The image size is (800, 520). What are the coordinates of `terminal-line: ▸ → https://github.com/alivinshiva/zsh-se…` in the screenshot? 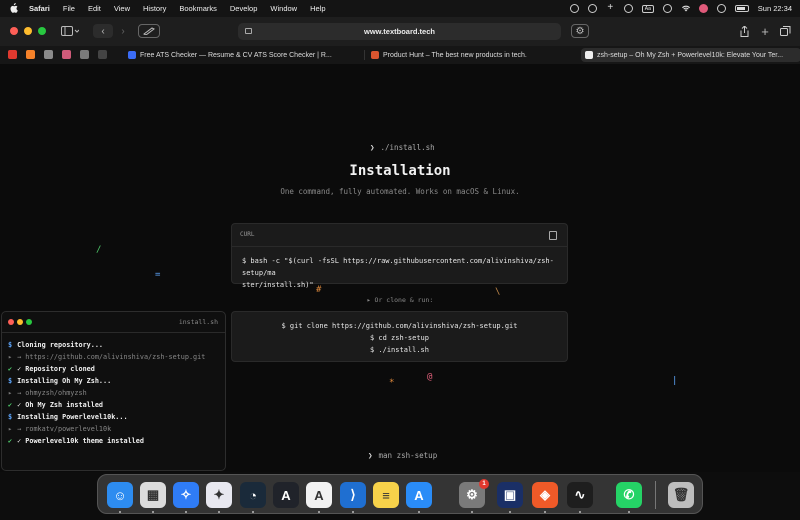 It's located at (113, 357).